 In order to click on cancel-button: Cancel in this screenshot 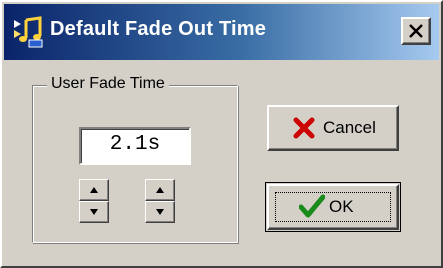, I will do `click(333, 128)`.